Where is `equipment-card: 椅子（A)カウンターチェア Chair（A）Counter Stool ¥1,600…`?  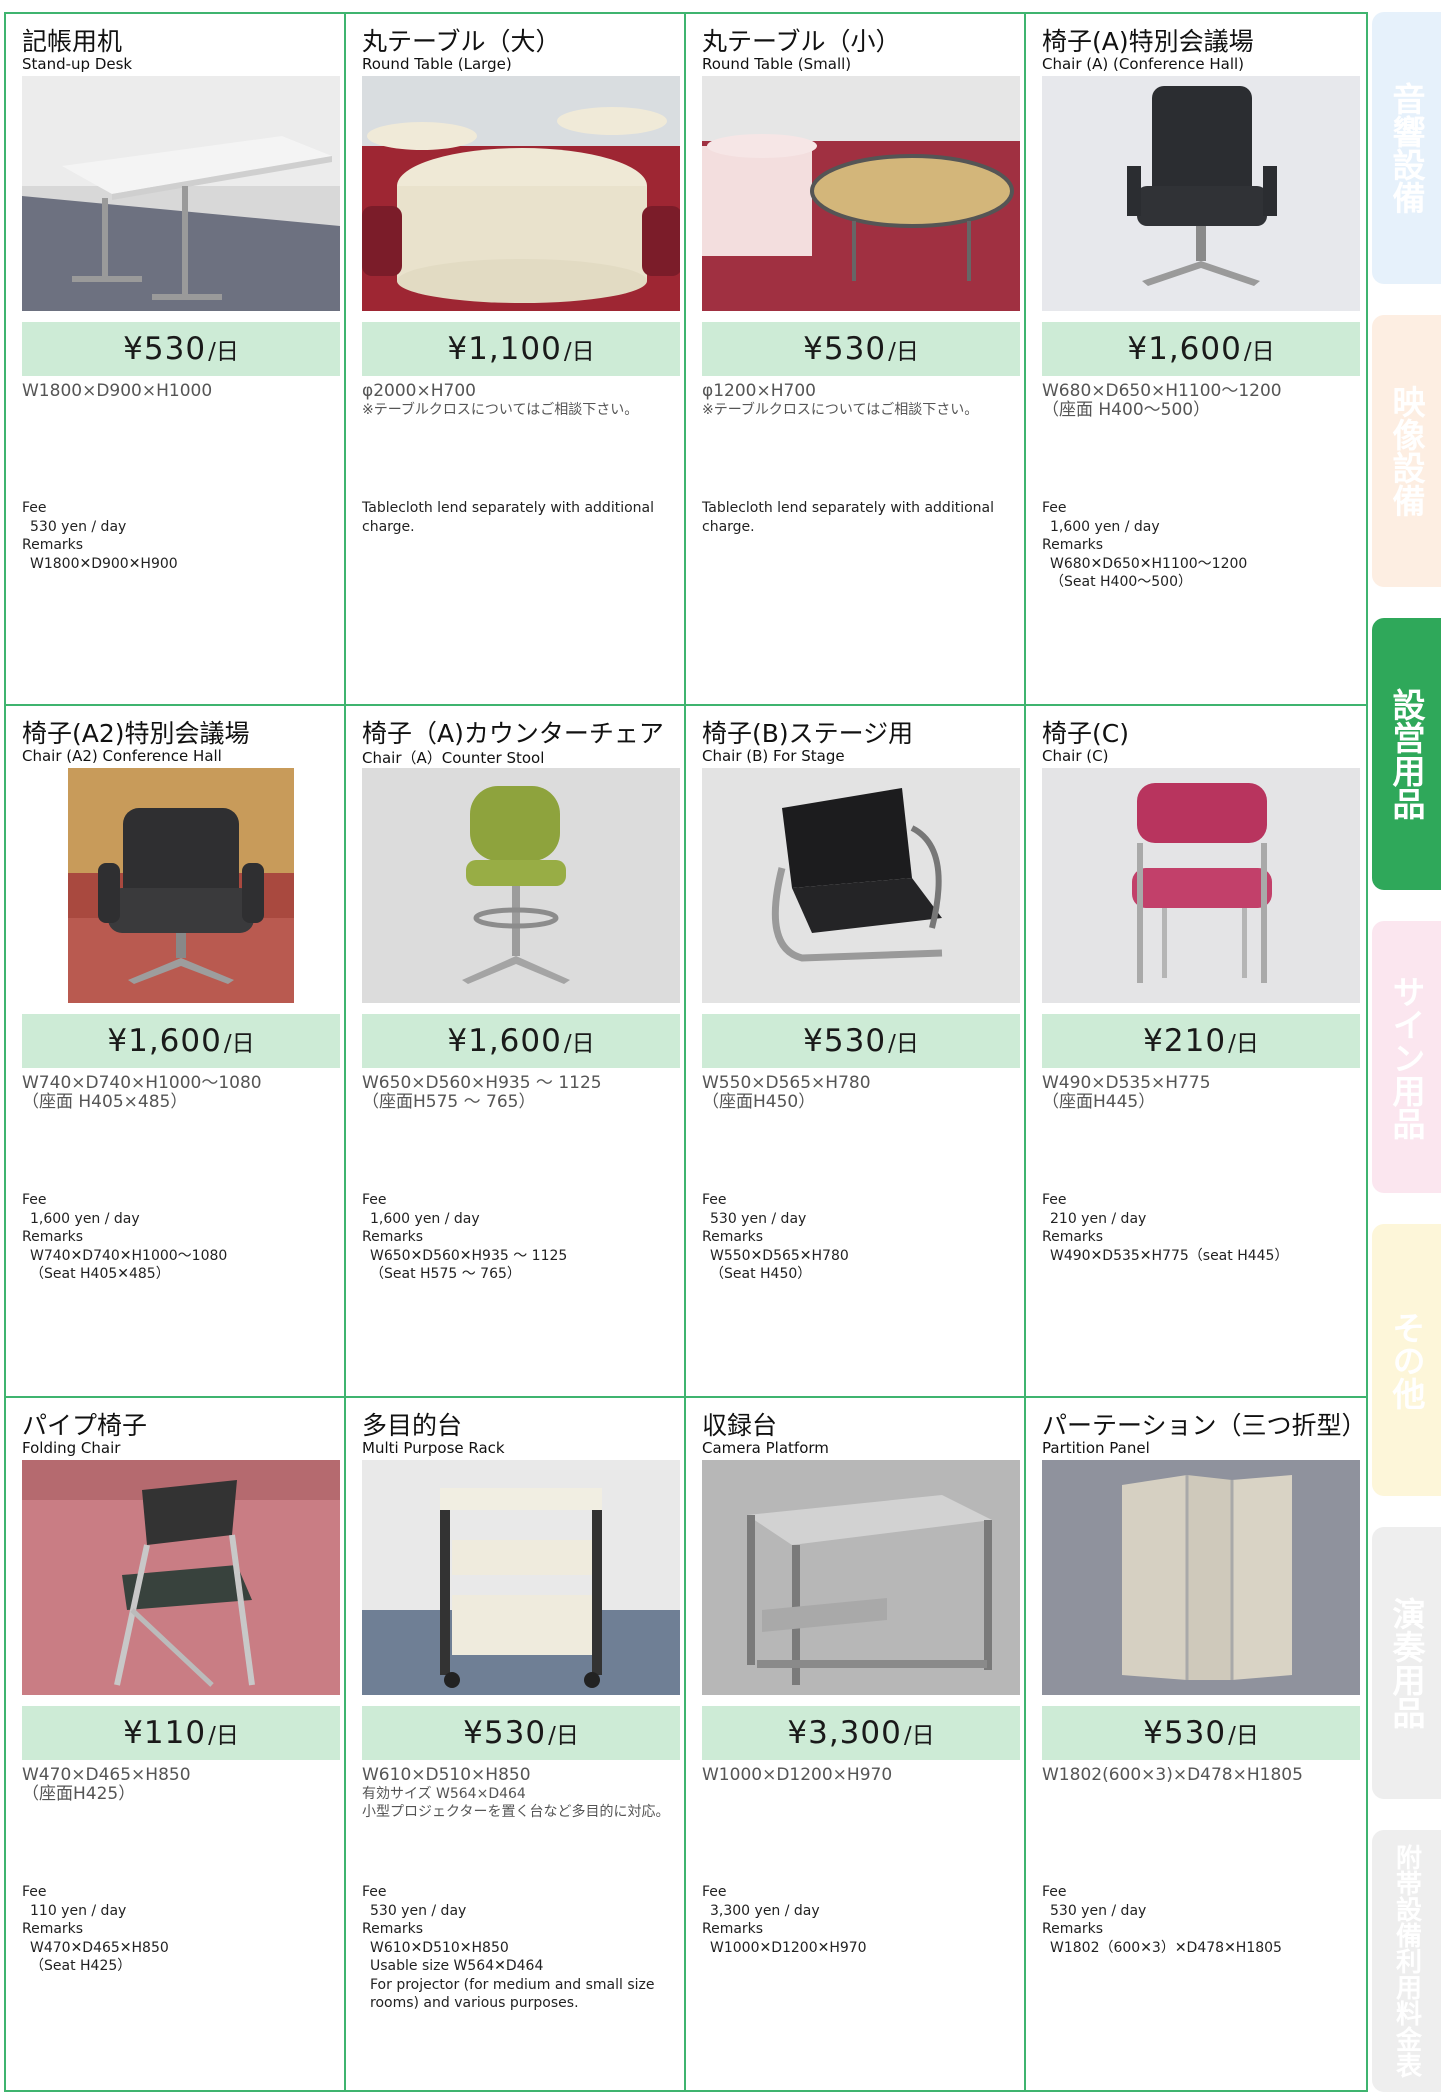 equipment-card: 椅子（A)カウンターチェア Chair（A）Counter Stool ¥1,600… is located at coordinates (516, 1052).